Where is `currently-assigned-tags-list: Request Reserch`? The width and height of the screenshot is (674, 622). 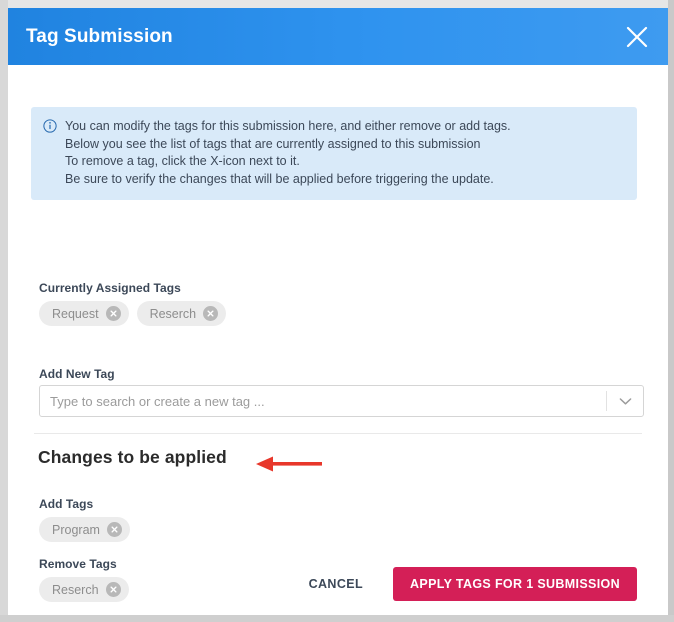
currently-assigned-tags-list: Request Reserch is located at coordinates (133, 313).